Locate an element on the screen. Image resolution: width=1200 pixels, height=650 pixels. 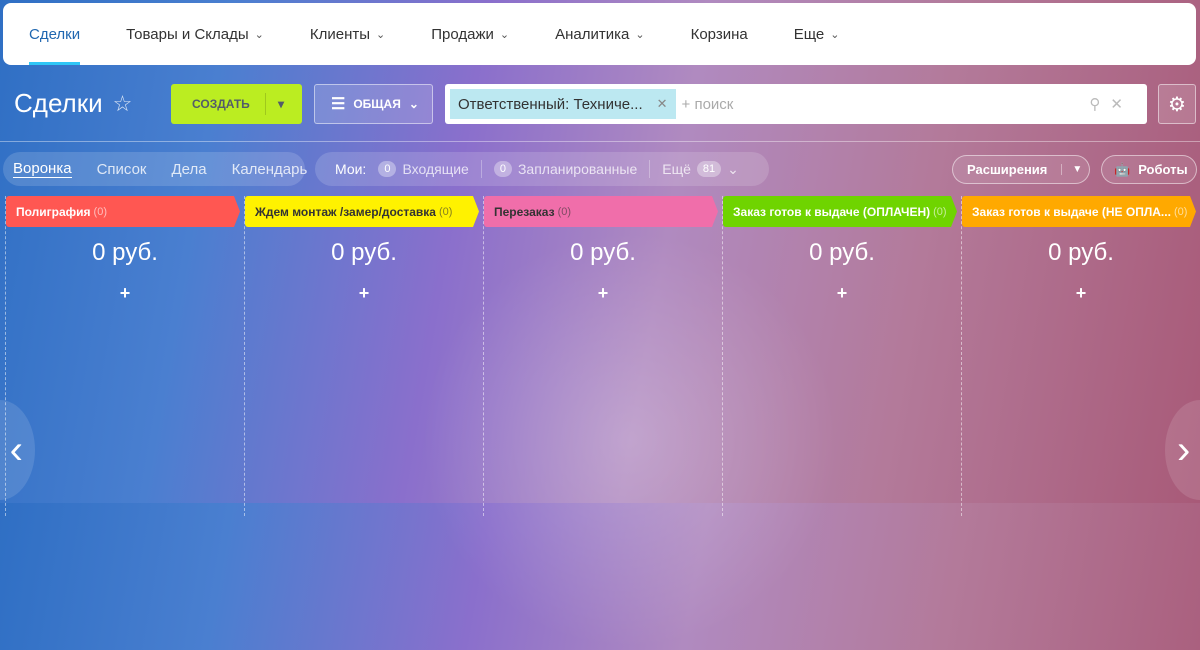
nav-item: Клиенты ⌄ is located at coordinates (347, 34).